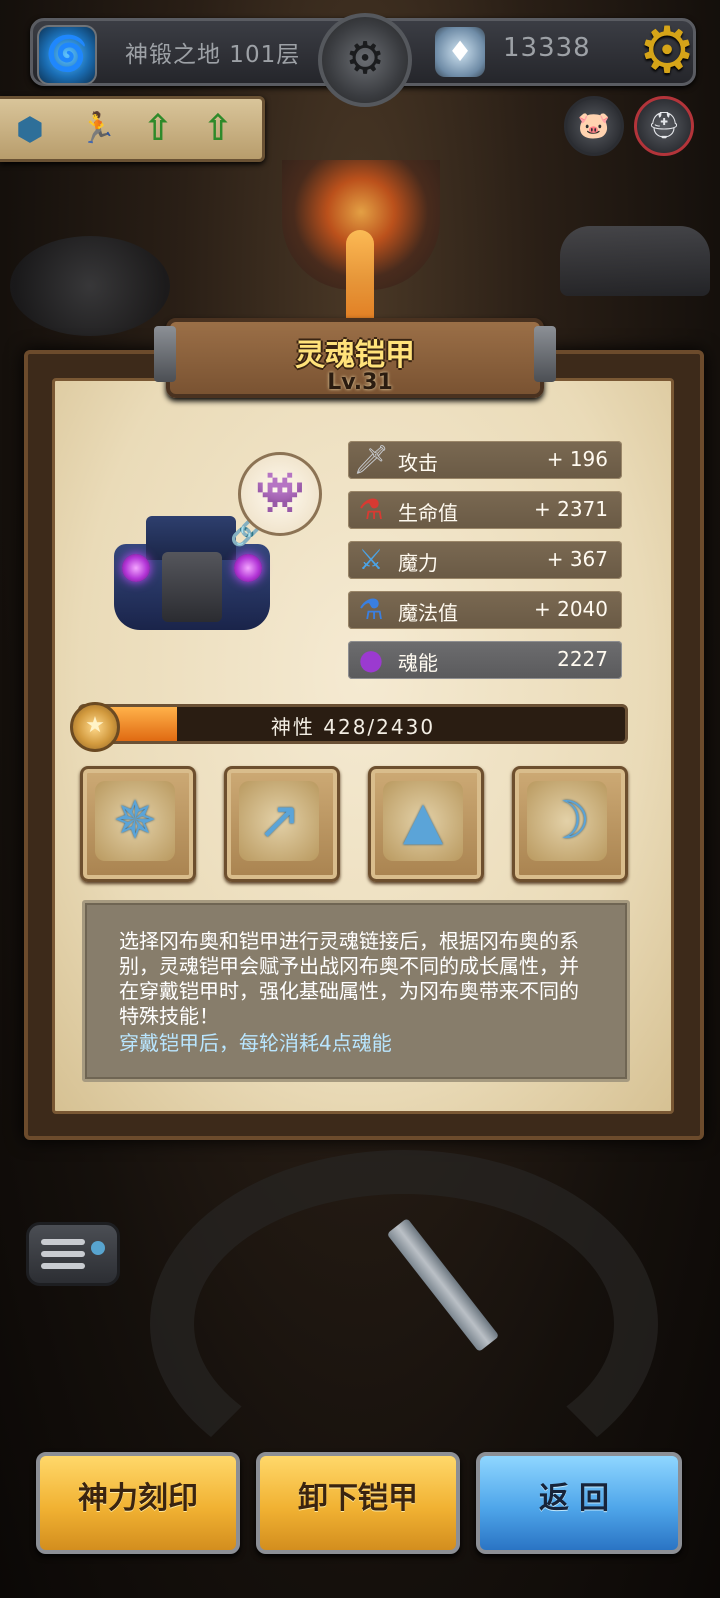  Describe the element at coordinates (418, 563) in the screenshot. I see `stat-label: 魔力` at that location.